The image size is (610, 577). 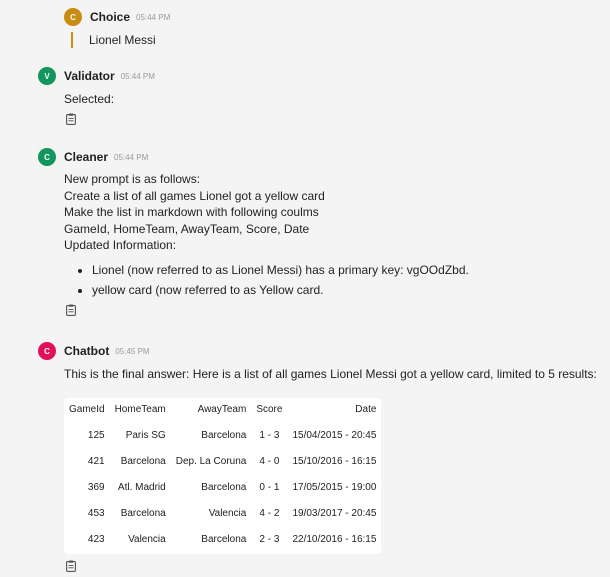 I want to click on column-header: GameId, so click(x=87, y=410).